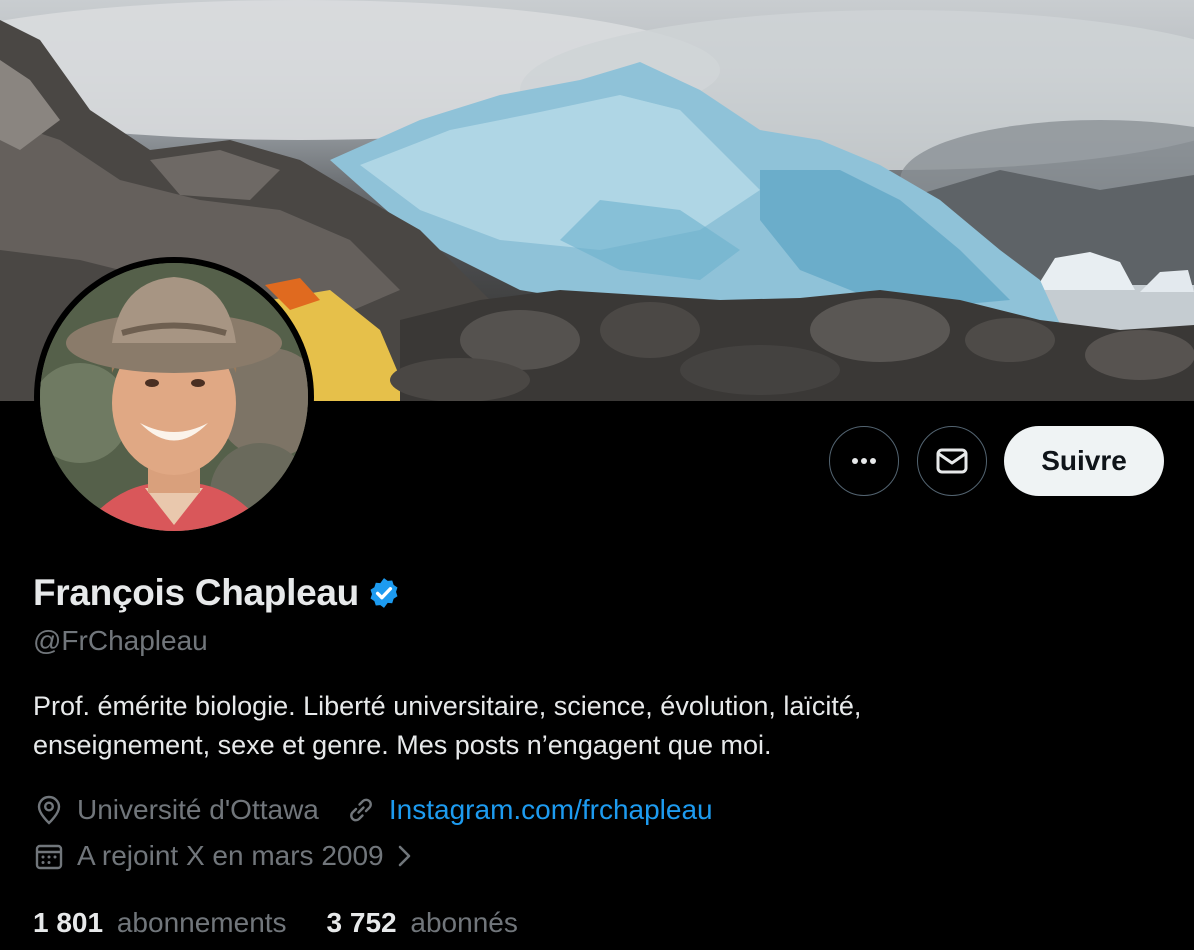 This screenshot has width=1194, height=950. Describe the element at coordinates (295, 923) in the screenshot. I see `follow-stats: 1 801 abonnements 3 752 abonnés` at that location.